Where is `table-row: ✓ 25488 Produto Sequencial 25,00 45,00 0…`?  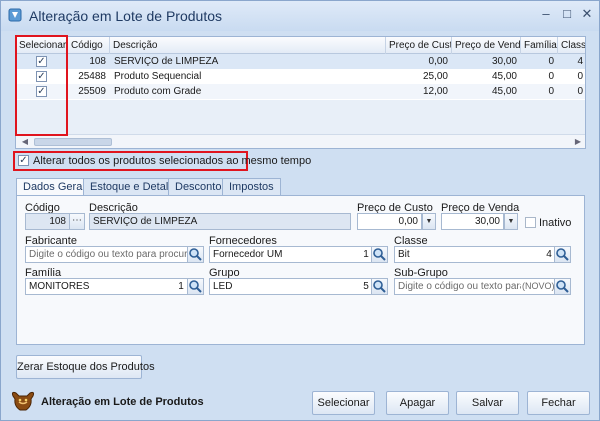
table-row: ✓ 25488 Produto Sequencial 25,00 45,00 0… is located at coordinates (300, 76).